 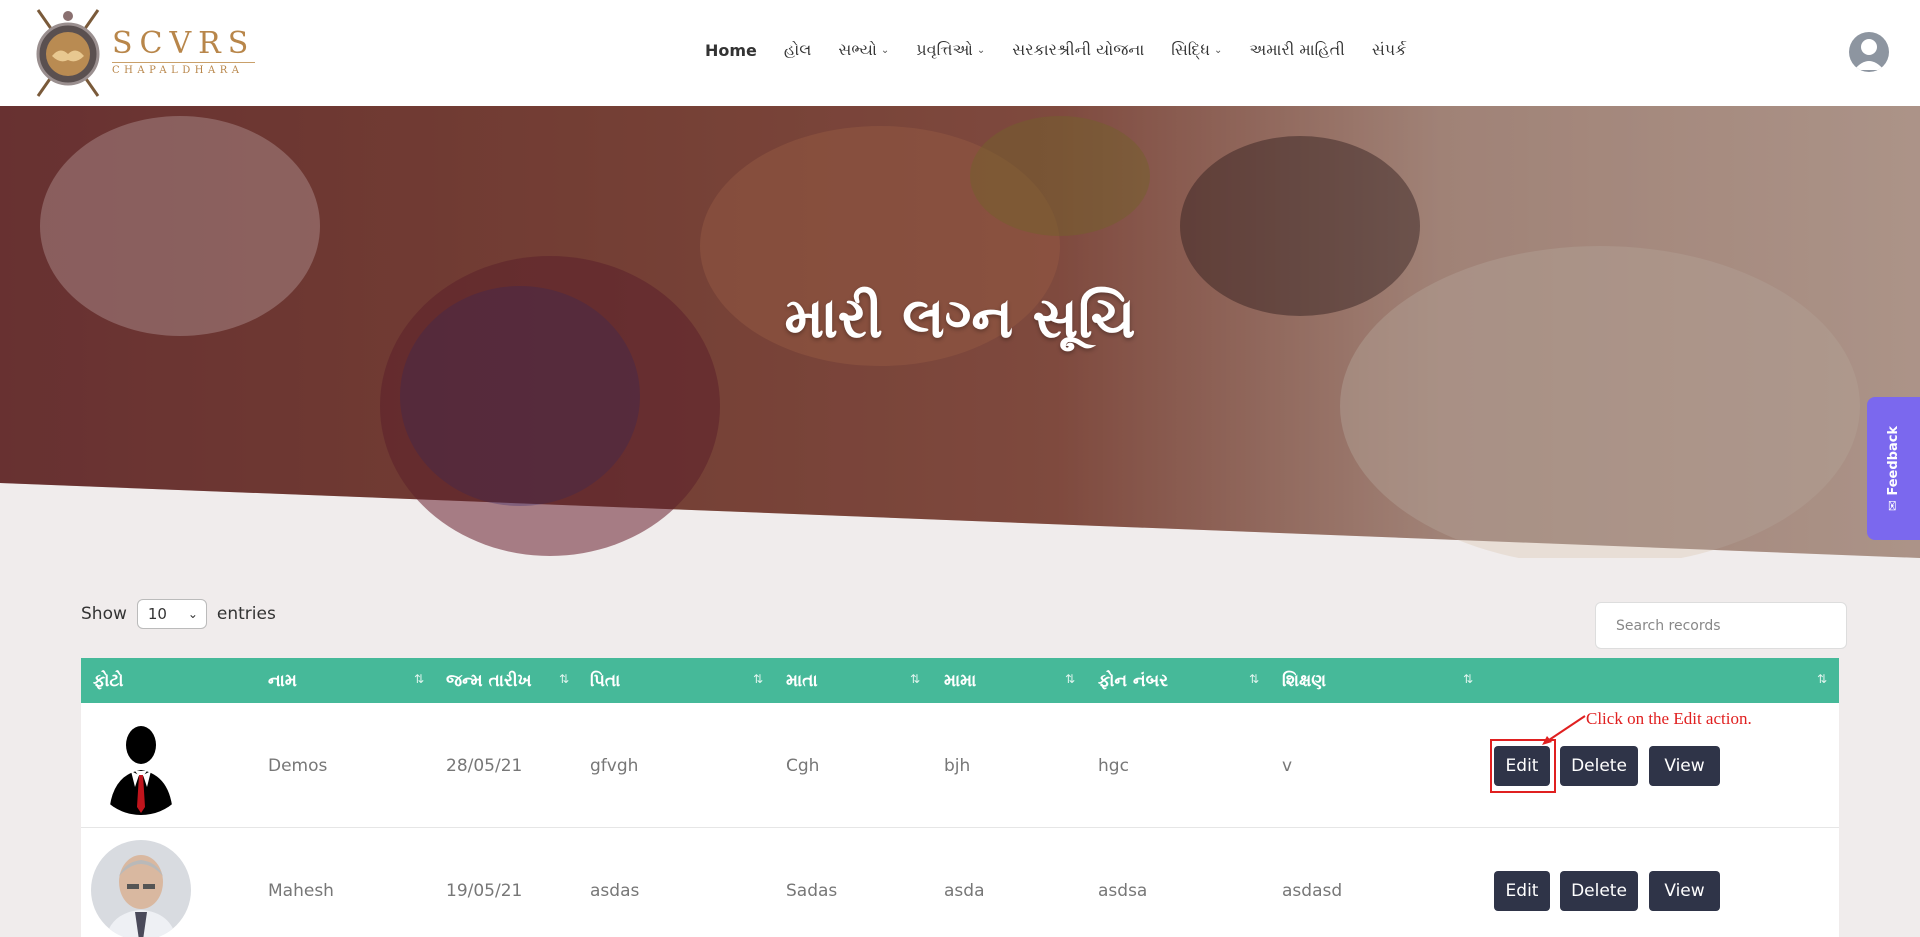 What do you see at coordinates (108, 680) in the screenshot?
I see `column-header-photo: ફોટો` at bounding box center [108, 680].